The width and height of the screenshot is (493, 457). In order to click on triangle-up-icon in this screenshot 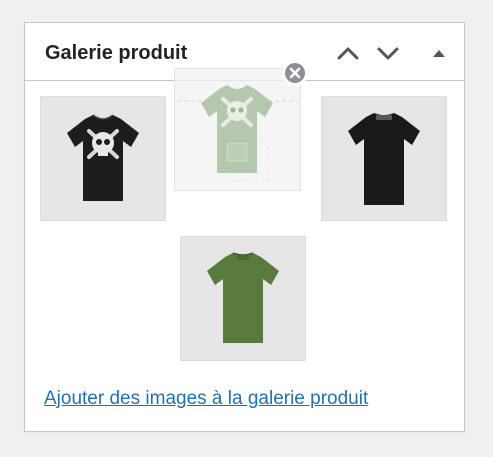, I will do `click(439, 53)`.